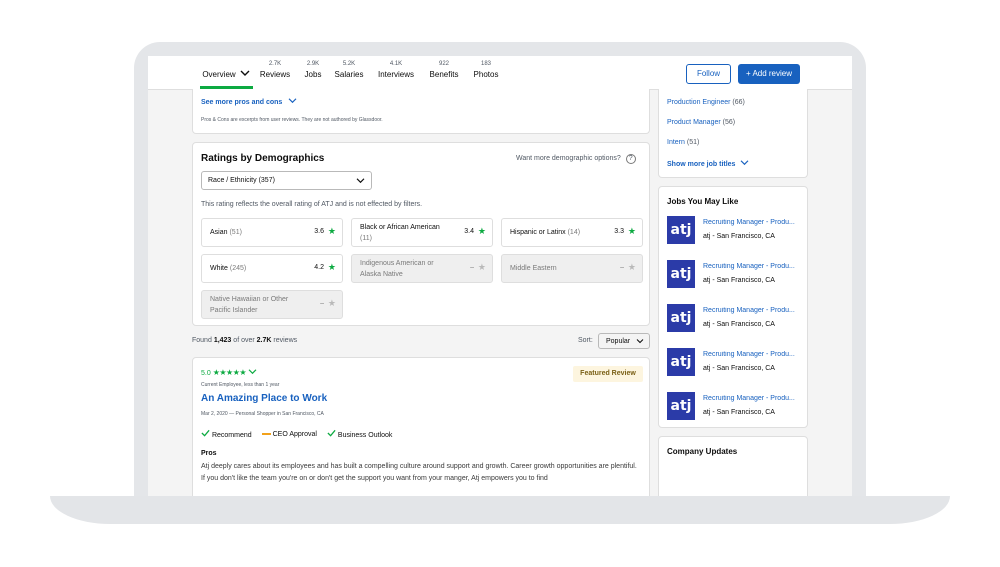 Image resolution: width=1000 pixels, height=567 pixels. Describe the element at coordinates (486, 74) in the screenshot. I see `tab-label: Photos` at that location.